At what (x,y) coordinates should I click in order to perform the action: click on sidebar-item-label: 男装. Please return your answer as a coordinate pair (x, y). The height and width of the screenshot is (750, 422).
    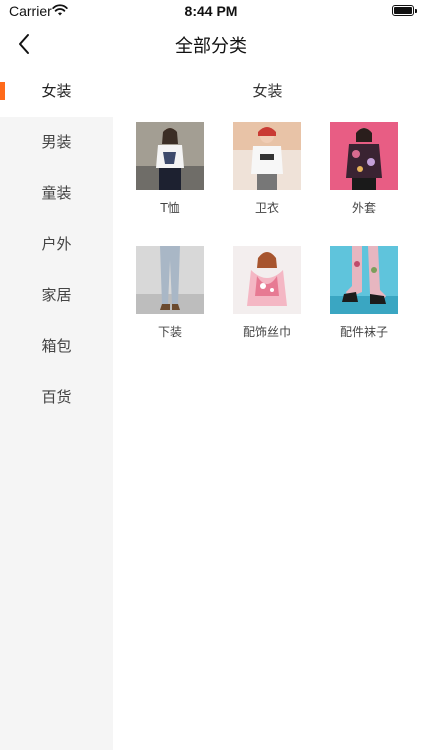
    Looking at the image, I should click on (56, 142).